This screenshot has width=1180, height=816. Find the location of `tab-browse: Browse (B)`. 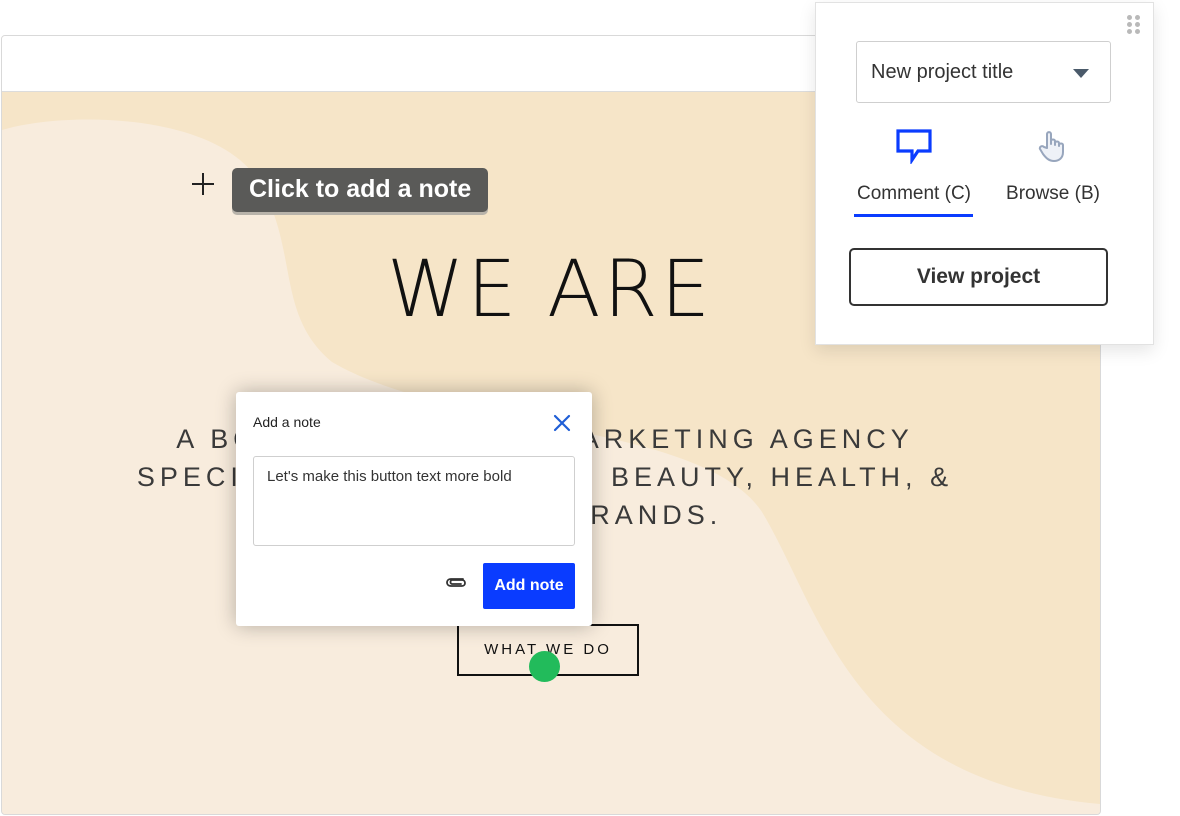

tab-browse: Browse (B) is located at coordinates (1053, 173).